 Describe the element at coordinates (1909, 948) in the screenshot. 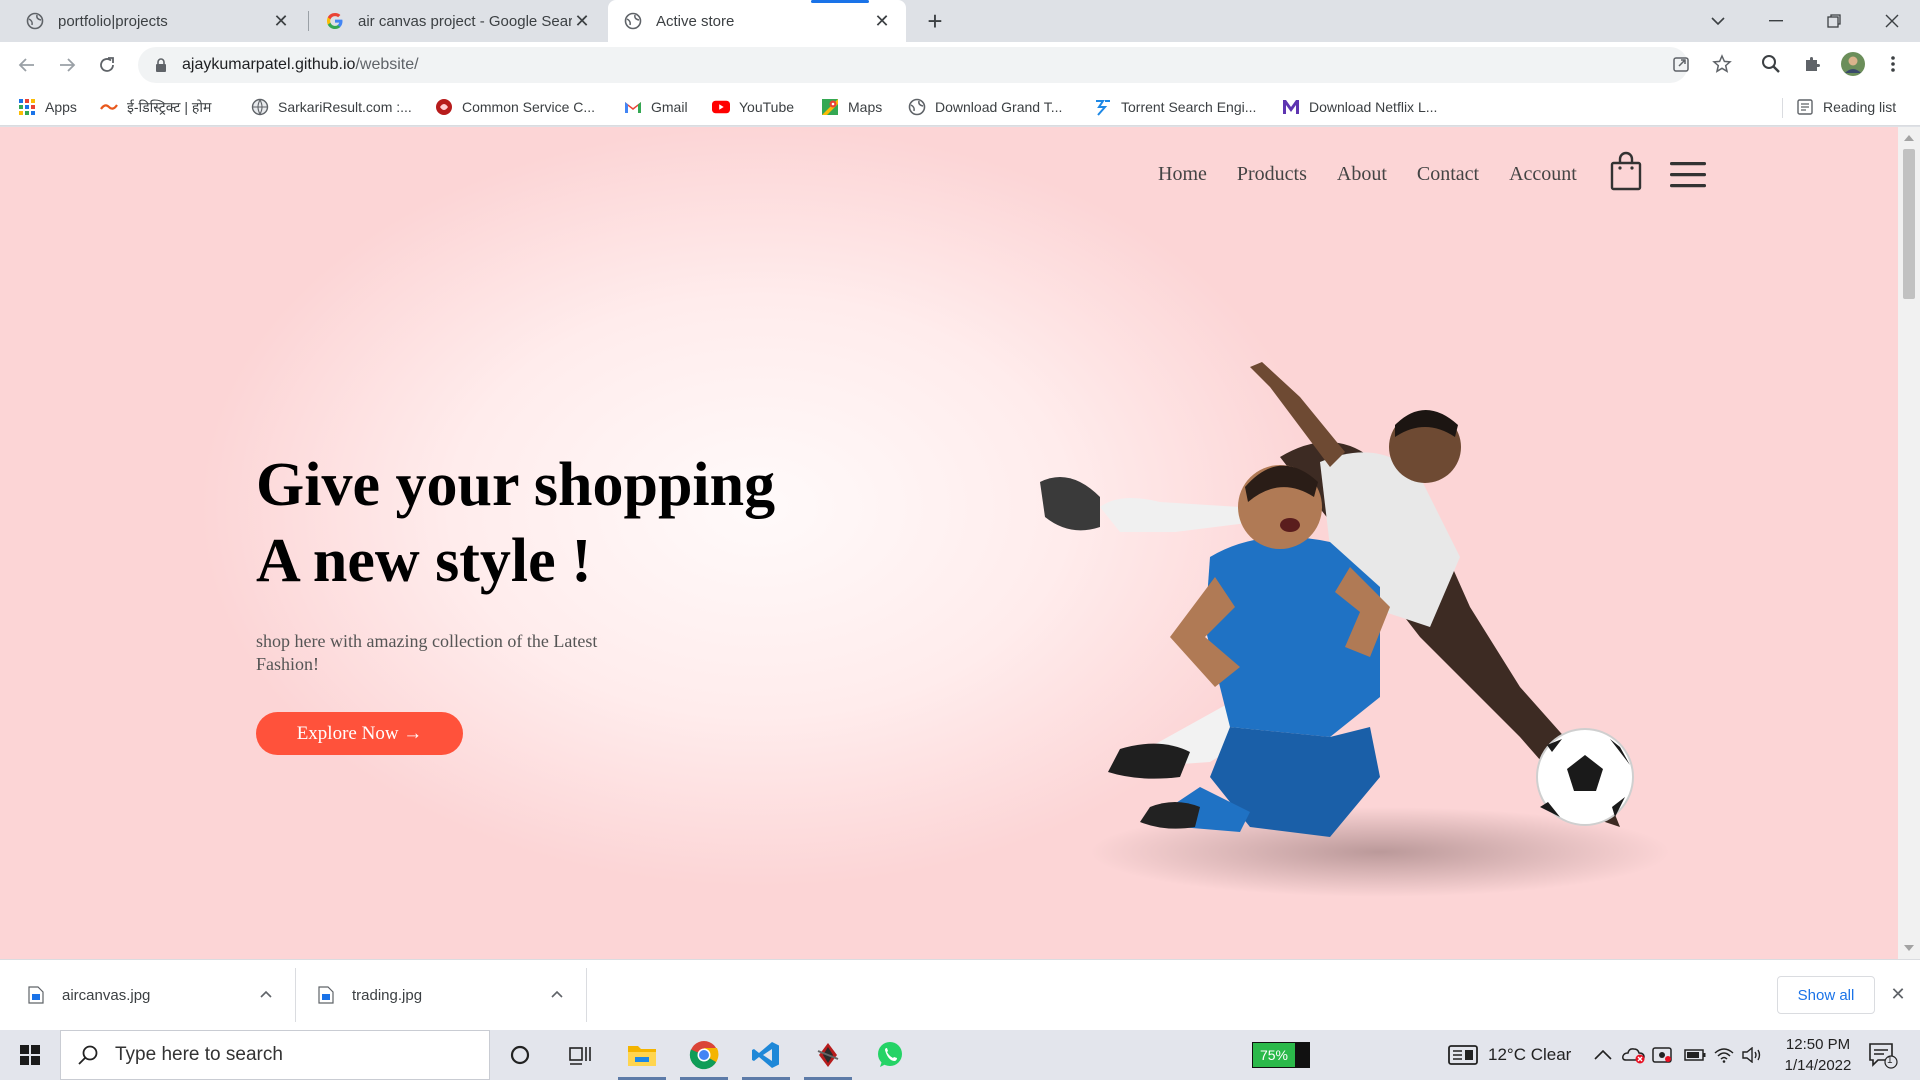

I see `scroll-down-arrow-icon` at that location.